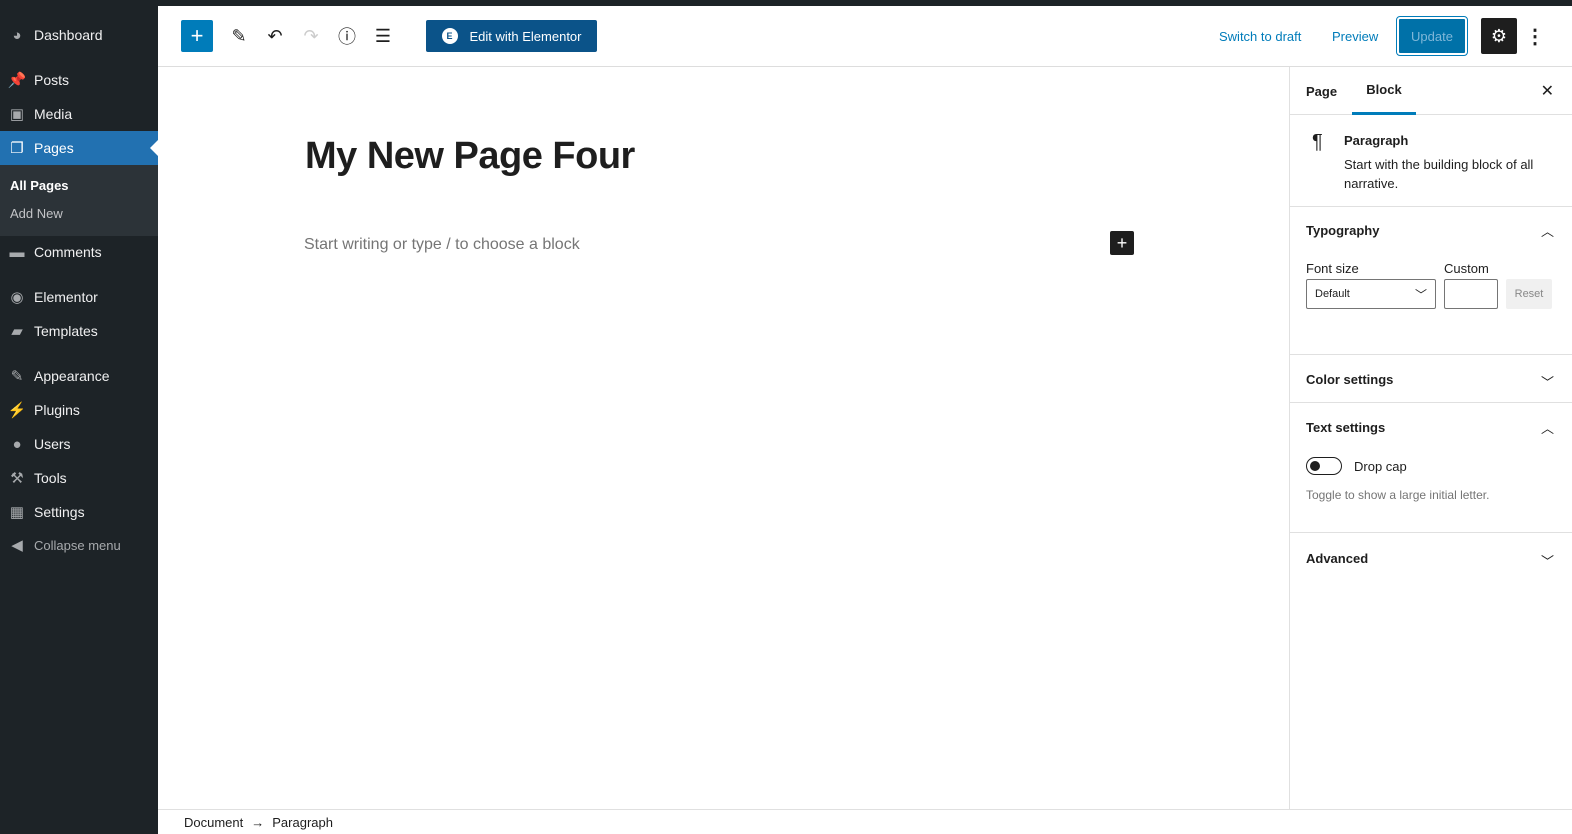  What do you see at coordinates (1349, 379) in the screenshot?
I see `color-settings-header: Color settings` at bounding box center [1349, 379].